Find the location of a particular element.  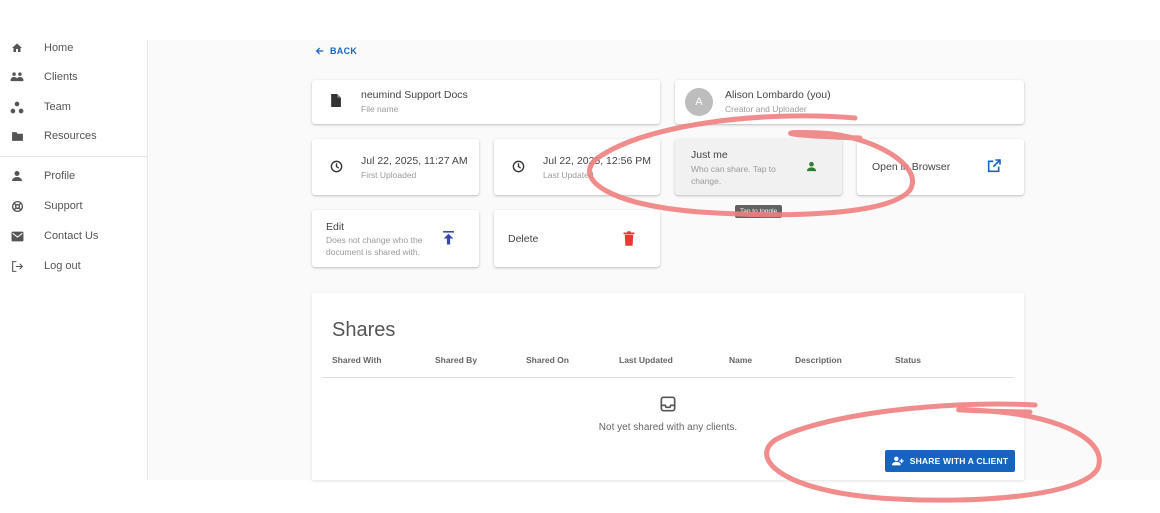

open-in-browser-label: Open in Browser is located at coordinates (911, 167).